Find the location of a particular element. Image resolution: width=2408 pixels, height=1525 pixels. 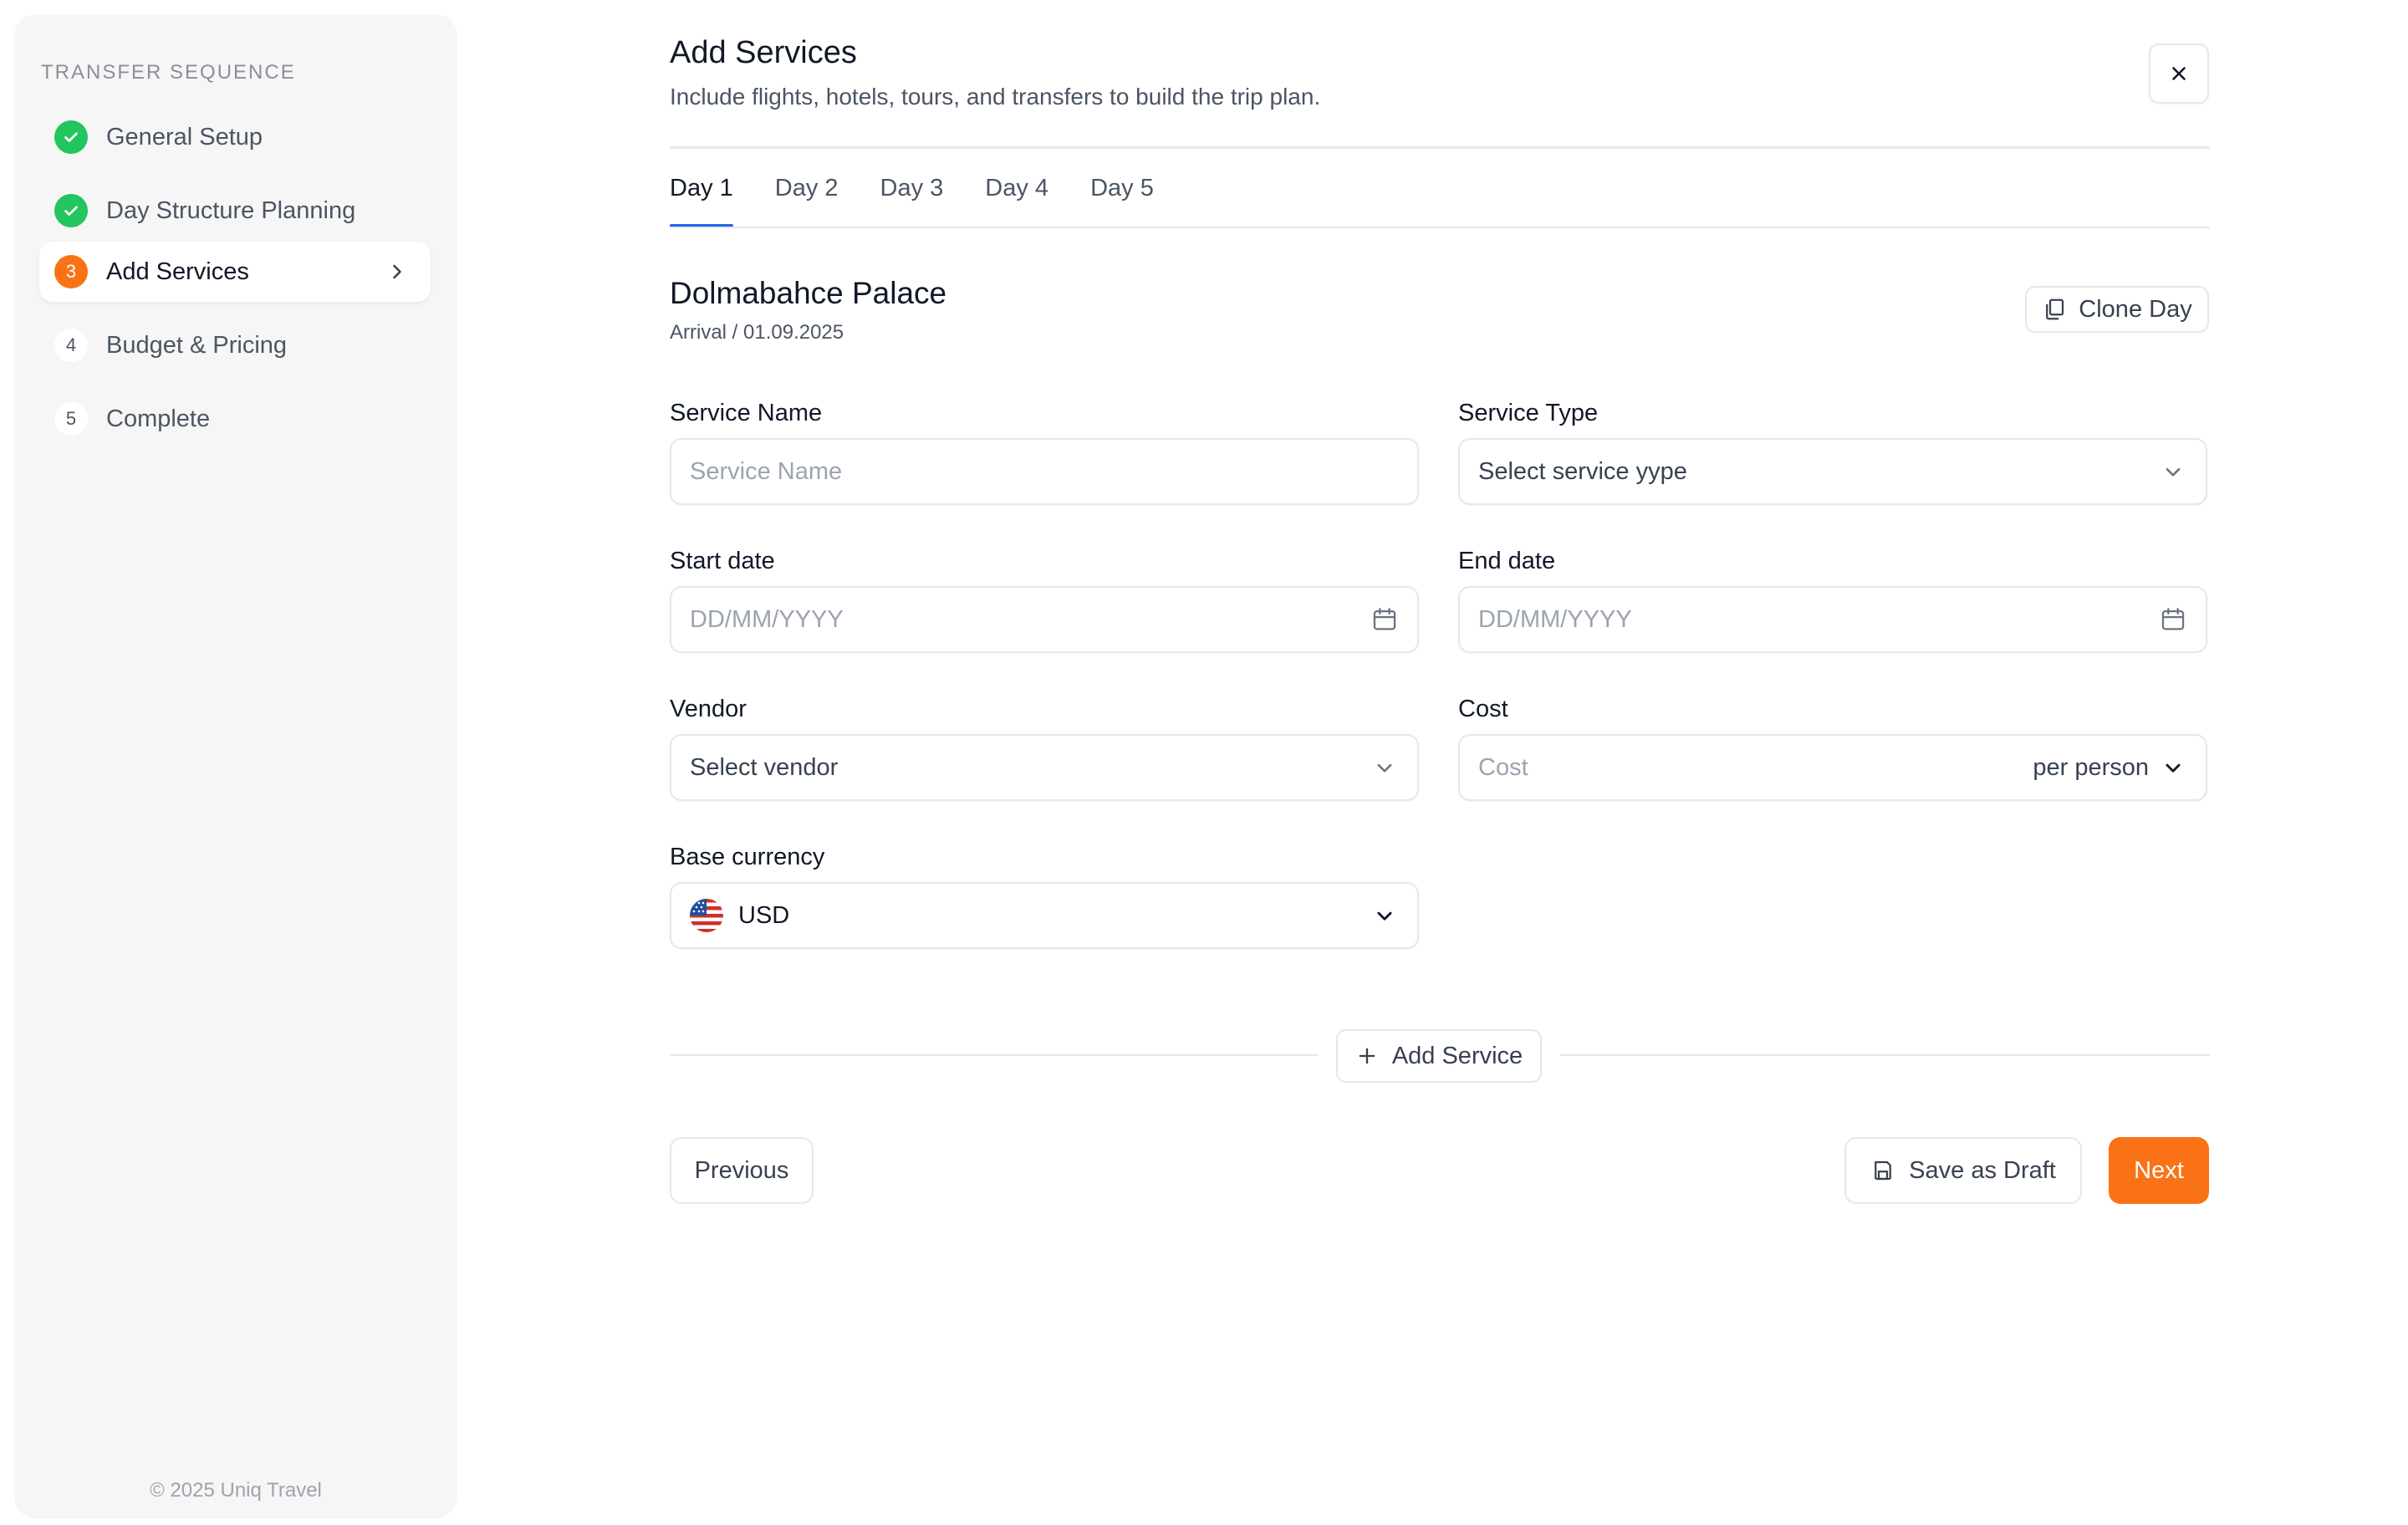

copyright-footer: © 2025 Uniq Travel is located at coordinates (236, 1490).